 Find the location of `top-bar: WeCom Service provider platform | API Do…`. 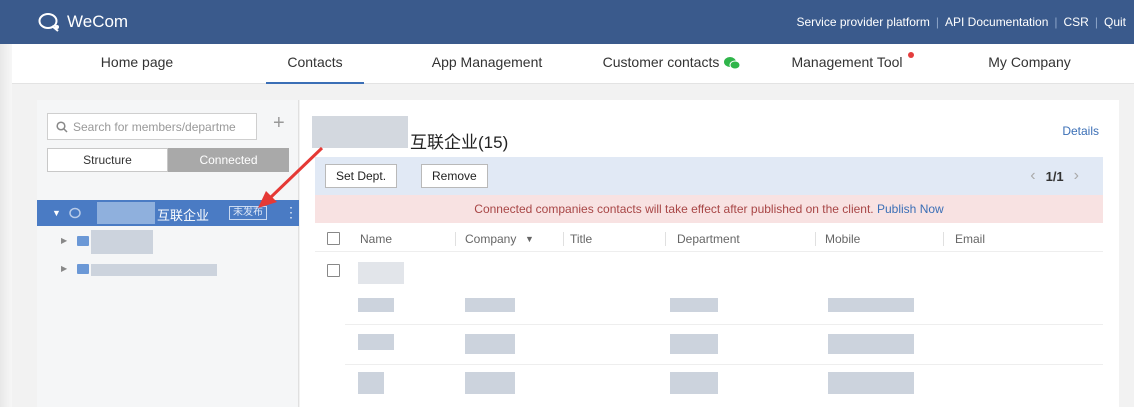

top-bar: WeCom Service provider platform | API Do… is located at coordinates (567, 22).